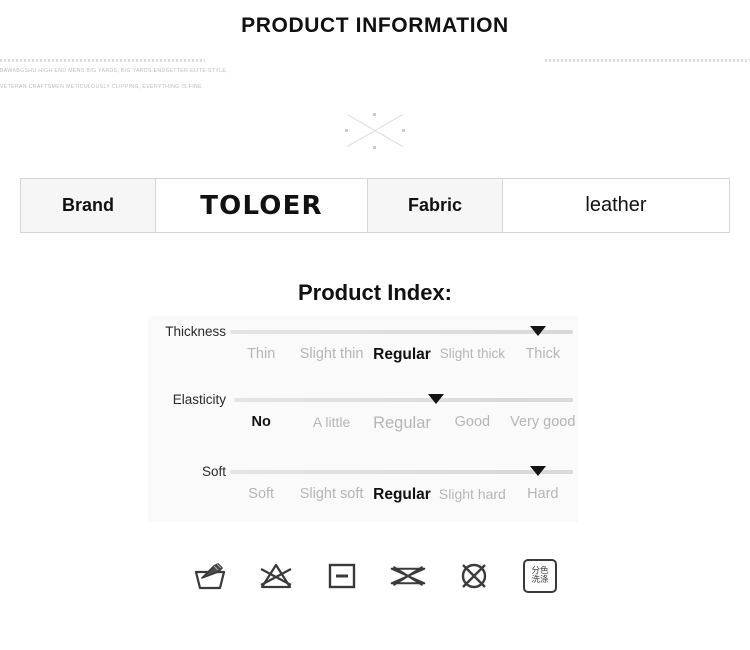 This screenshot has width=750, height=650. I want to click on index-option-thickness-4: Thick, so click(543, 354).